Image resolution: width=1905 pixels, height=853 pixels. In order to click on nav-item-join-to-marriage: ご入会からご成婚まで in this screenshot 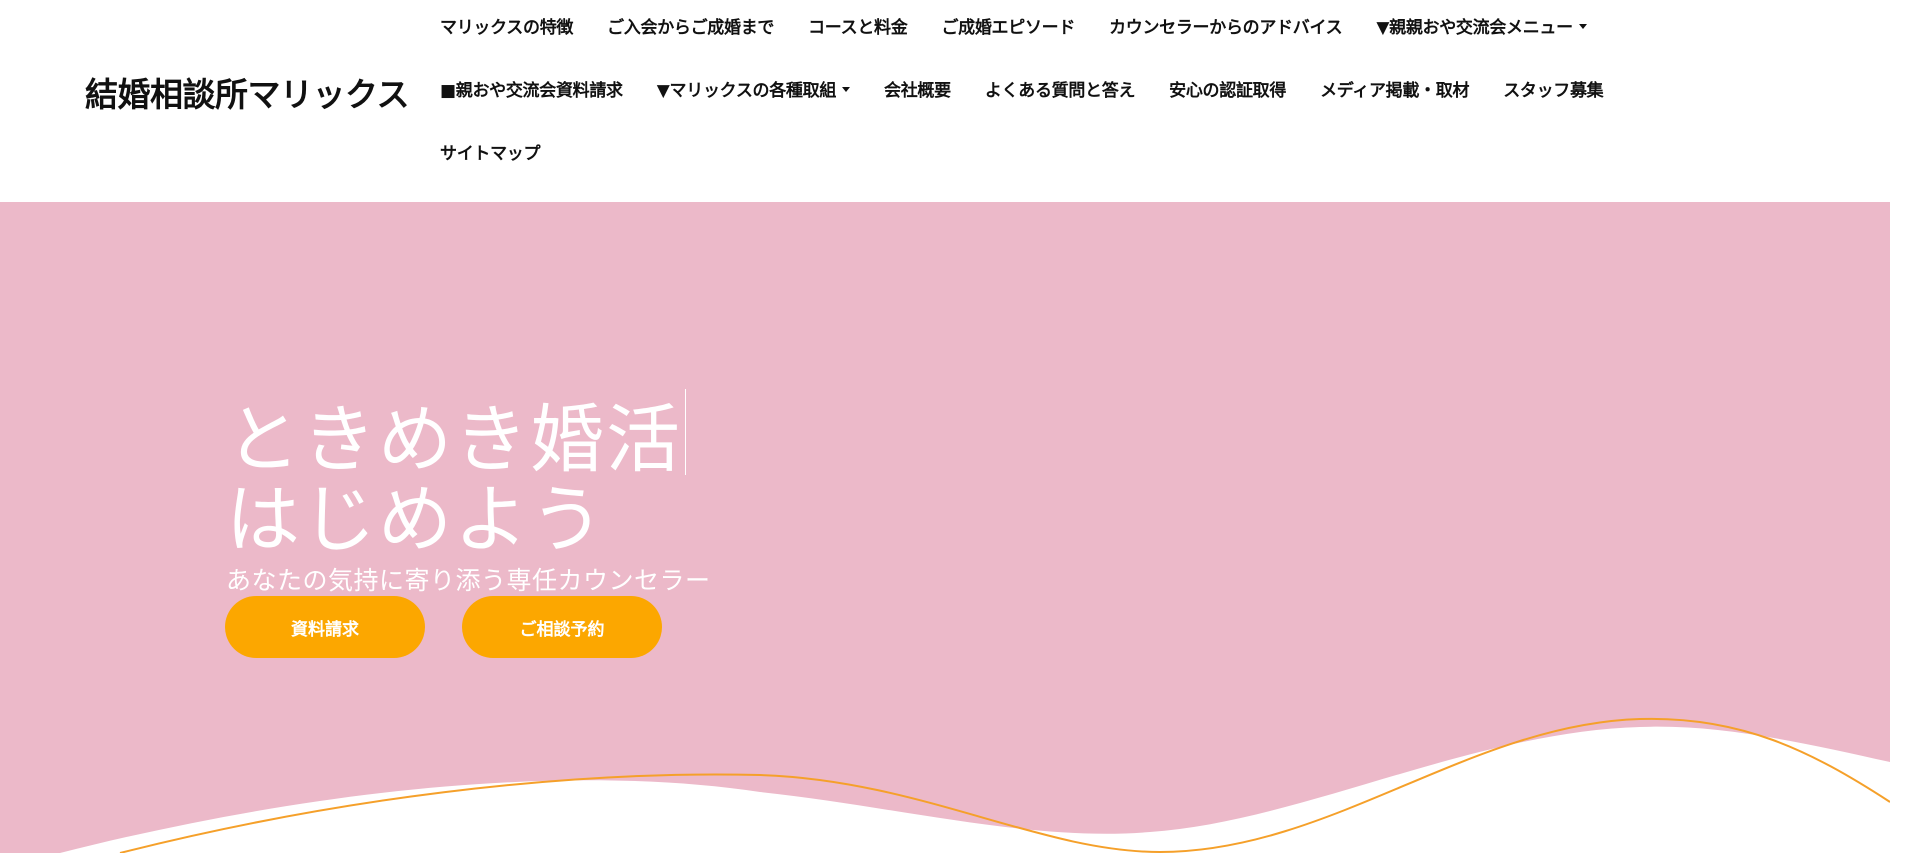, I will do `click(690, 25)`.